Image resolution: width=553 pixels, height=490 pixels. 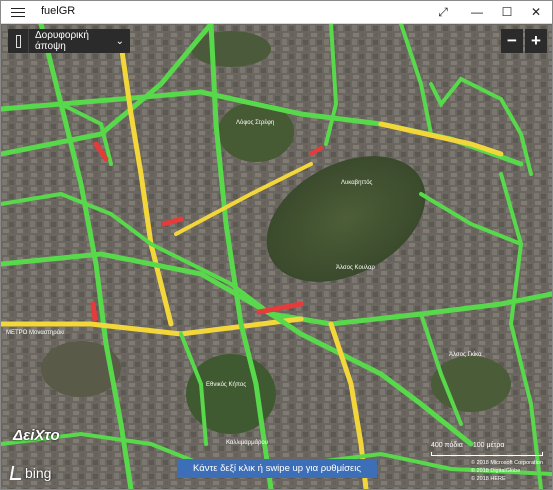 I want to click on zoom-out-button: −, so click(x=512, y=41).